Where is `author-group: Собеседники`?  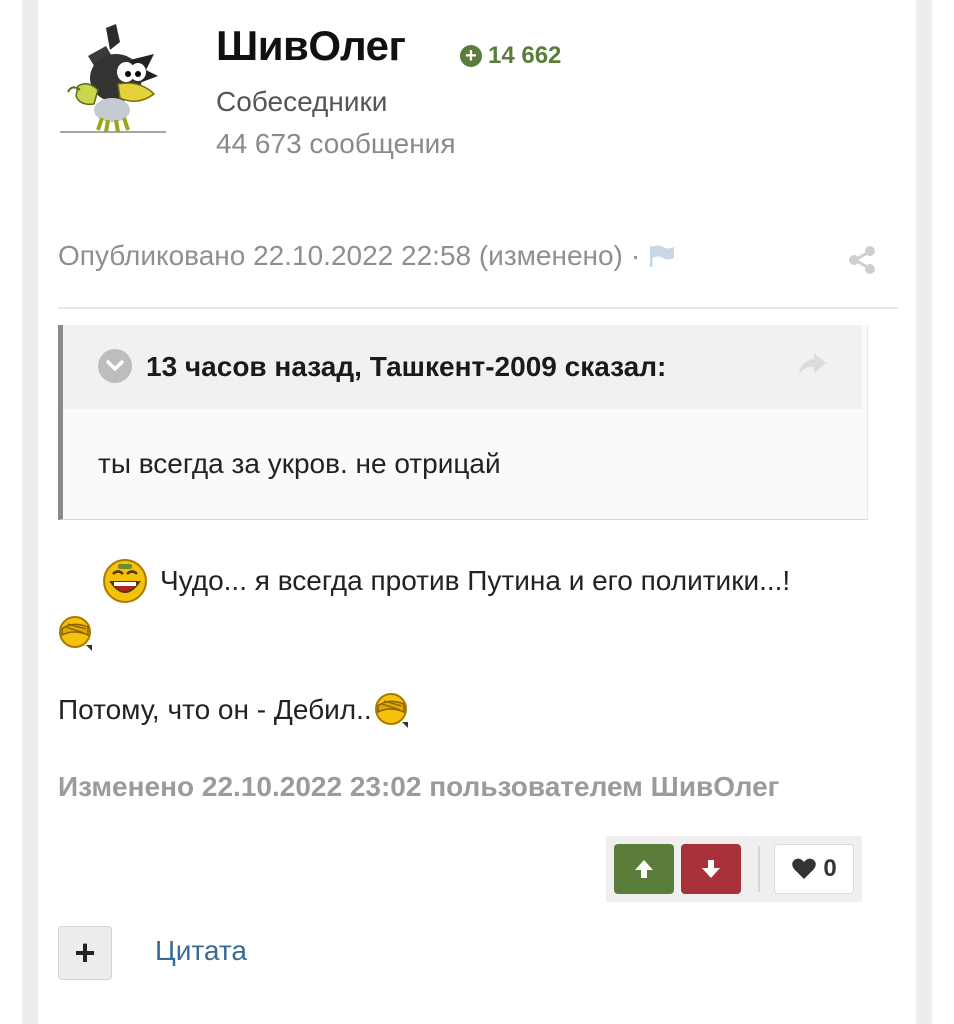
author-group: Собеседники is located at coordinates (302, 101).